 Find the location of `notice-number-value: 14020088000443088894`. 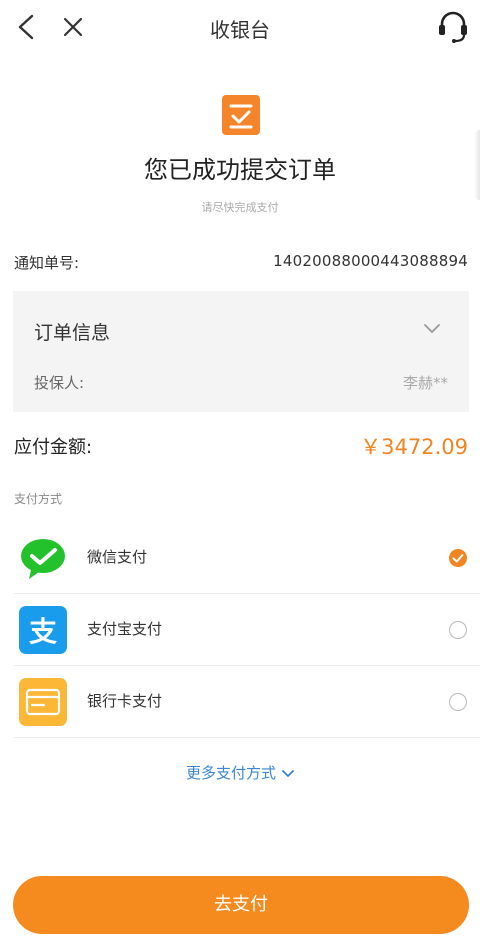

notice-number-value: 14020088000443088894 is located at coordinates (370, 261).